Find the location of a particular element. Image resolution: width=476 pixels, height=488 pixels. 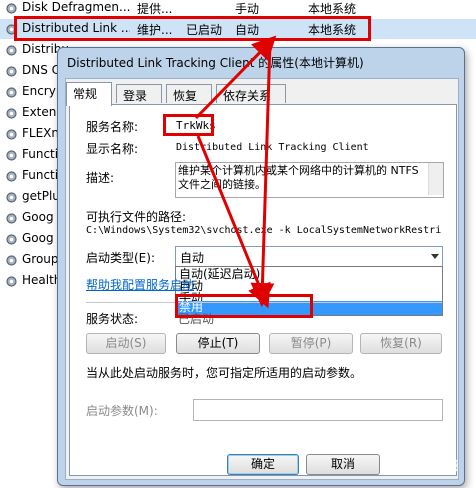

arrow-to-service-row is located at coordinates (235, 77).